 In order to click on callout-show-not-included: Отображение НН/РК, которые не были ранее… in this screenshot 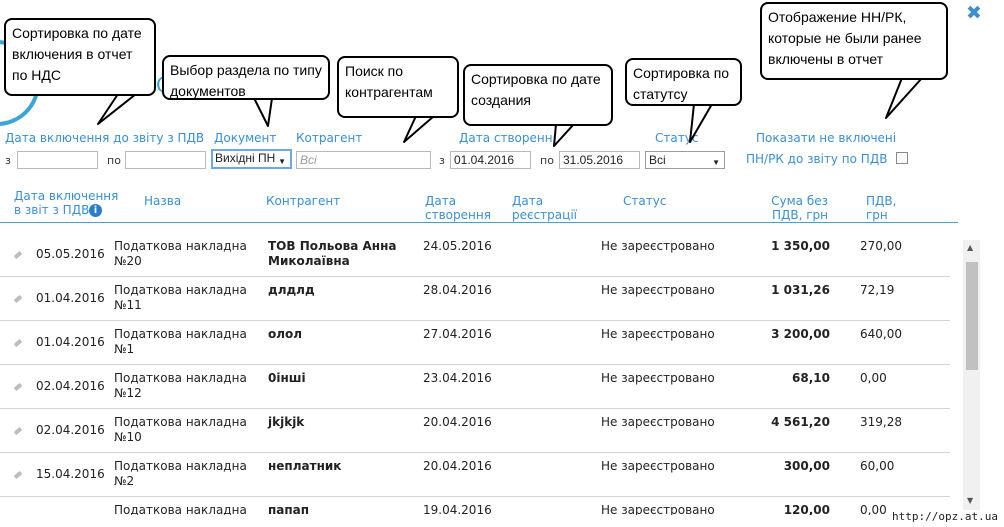, I will do `click(854, 41)`.